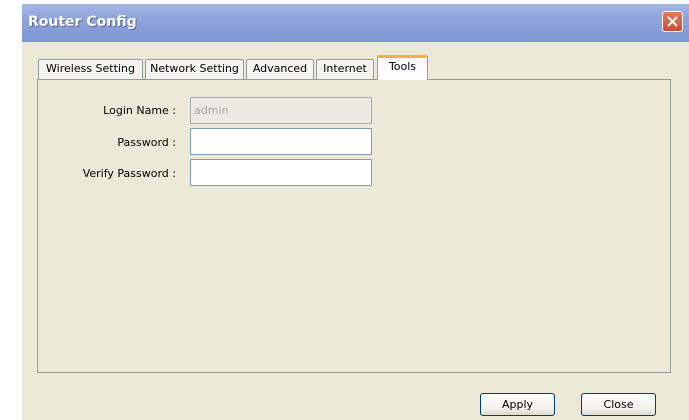 This screenshot has width=689, height=420. What do you see at coordinates (129, 173) in the screenshot?
I see `verify-password-label: Verify Password :` at bounding box center [129, 173].